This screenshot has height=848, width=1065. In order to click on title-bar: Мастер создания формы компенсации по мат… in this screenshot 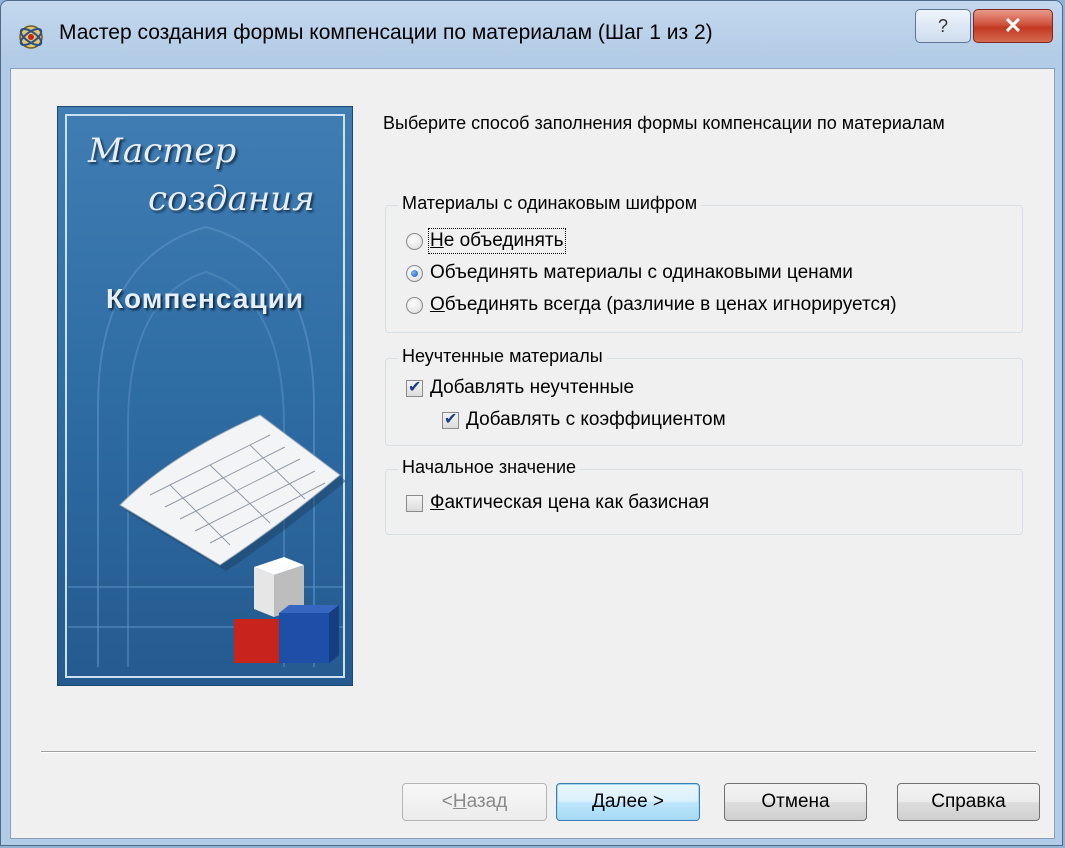, I will do `click(531, 35)`.